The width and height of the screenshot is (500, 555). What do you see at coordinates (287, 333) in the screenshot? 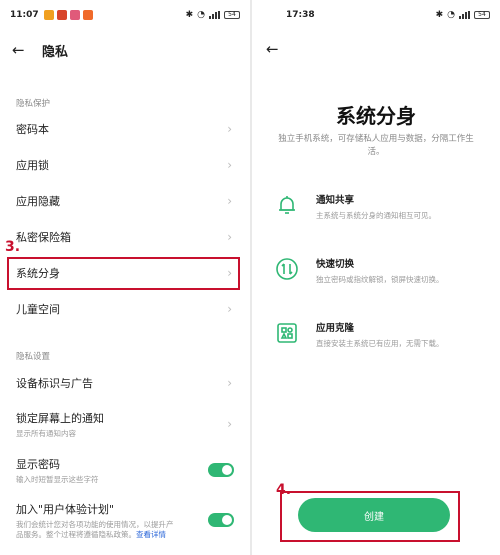
I see `app-clone-icon` at bounding box center [287, 333].